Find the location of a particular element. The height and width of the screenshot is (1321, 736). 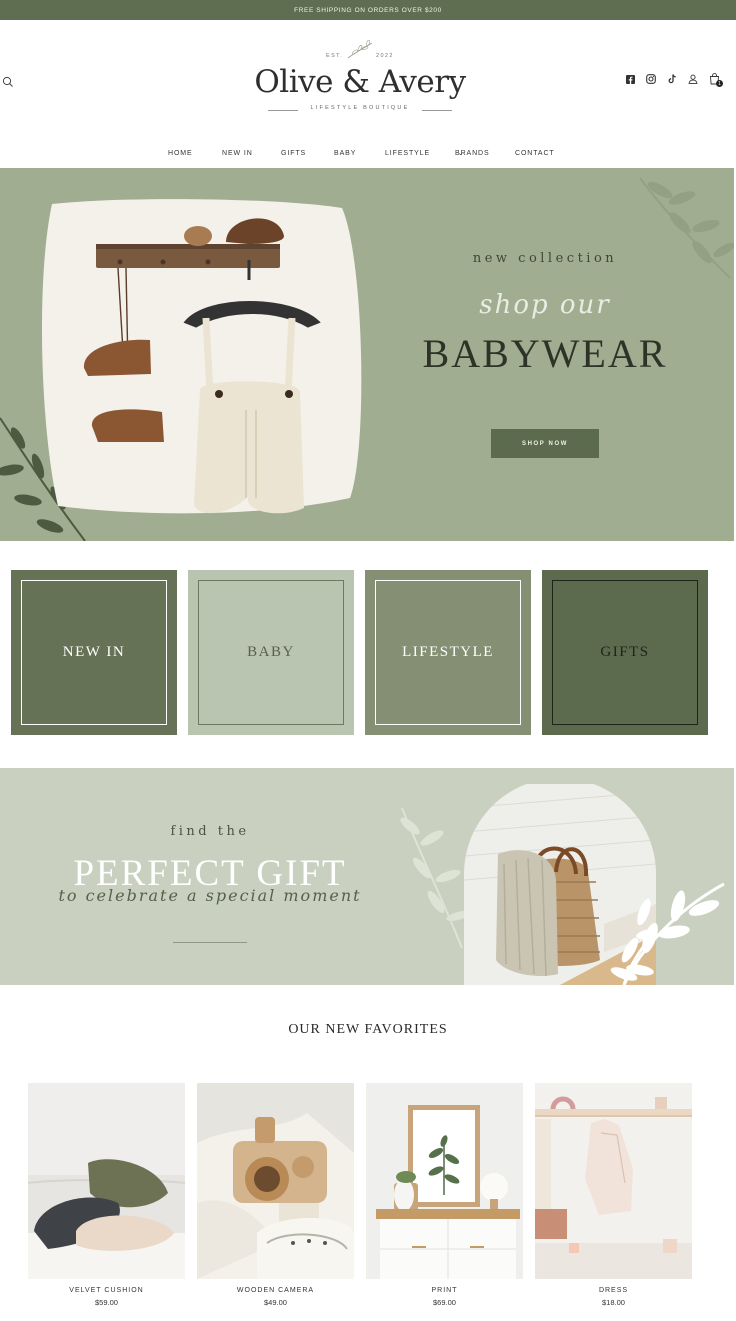

search-icon is located at coordinates (9, 82).